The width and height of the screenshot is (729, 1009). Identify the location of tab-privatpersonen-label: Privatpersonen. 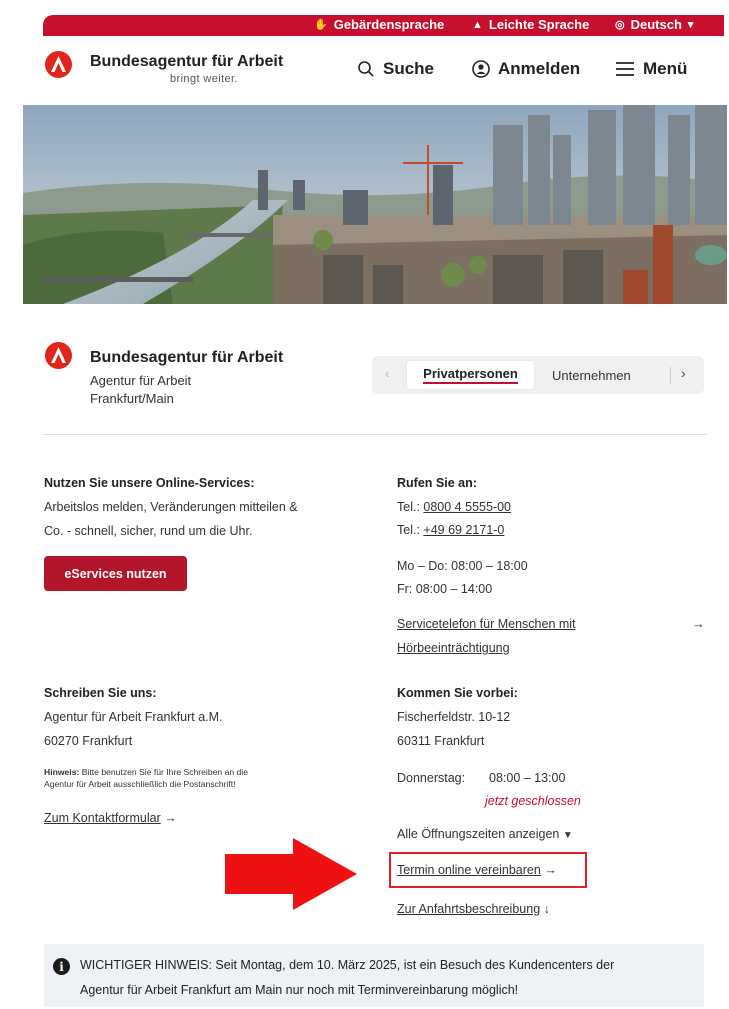
(470, 375).